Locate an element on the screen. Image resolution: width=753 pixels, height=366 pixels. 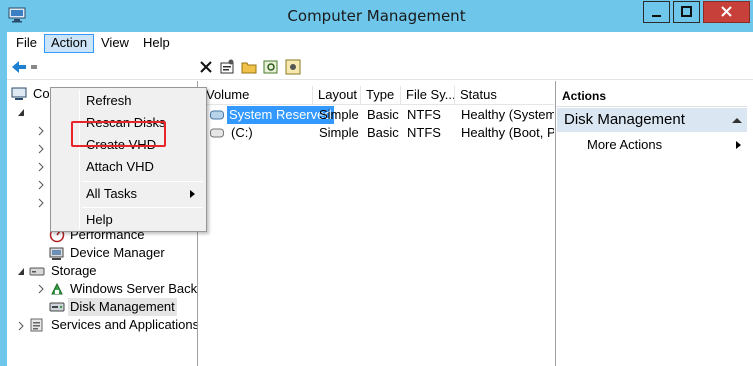
collapse-up-icon is located at coordinates (737, 120).